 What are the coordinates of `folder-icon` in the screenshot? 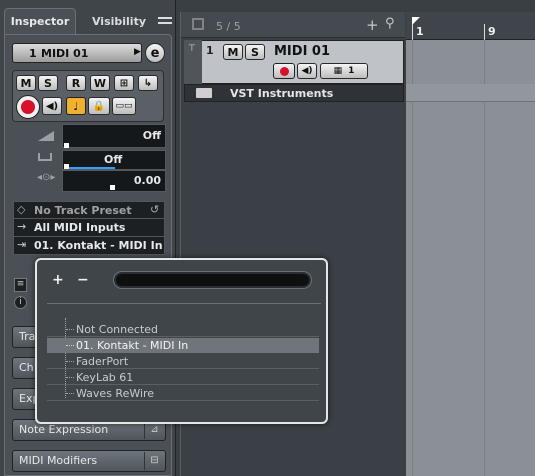 It's located at (204, 93).